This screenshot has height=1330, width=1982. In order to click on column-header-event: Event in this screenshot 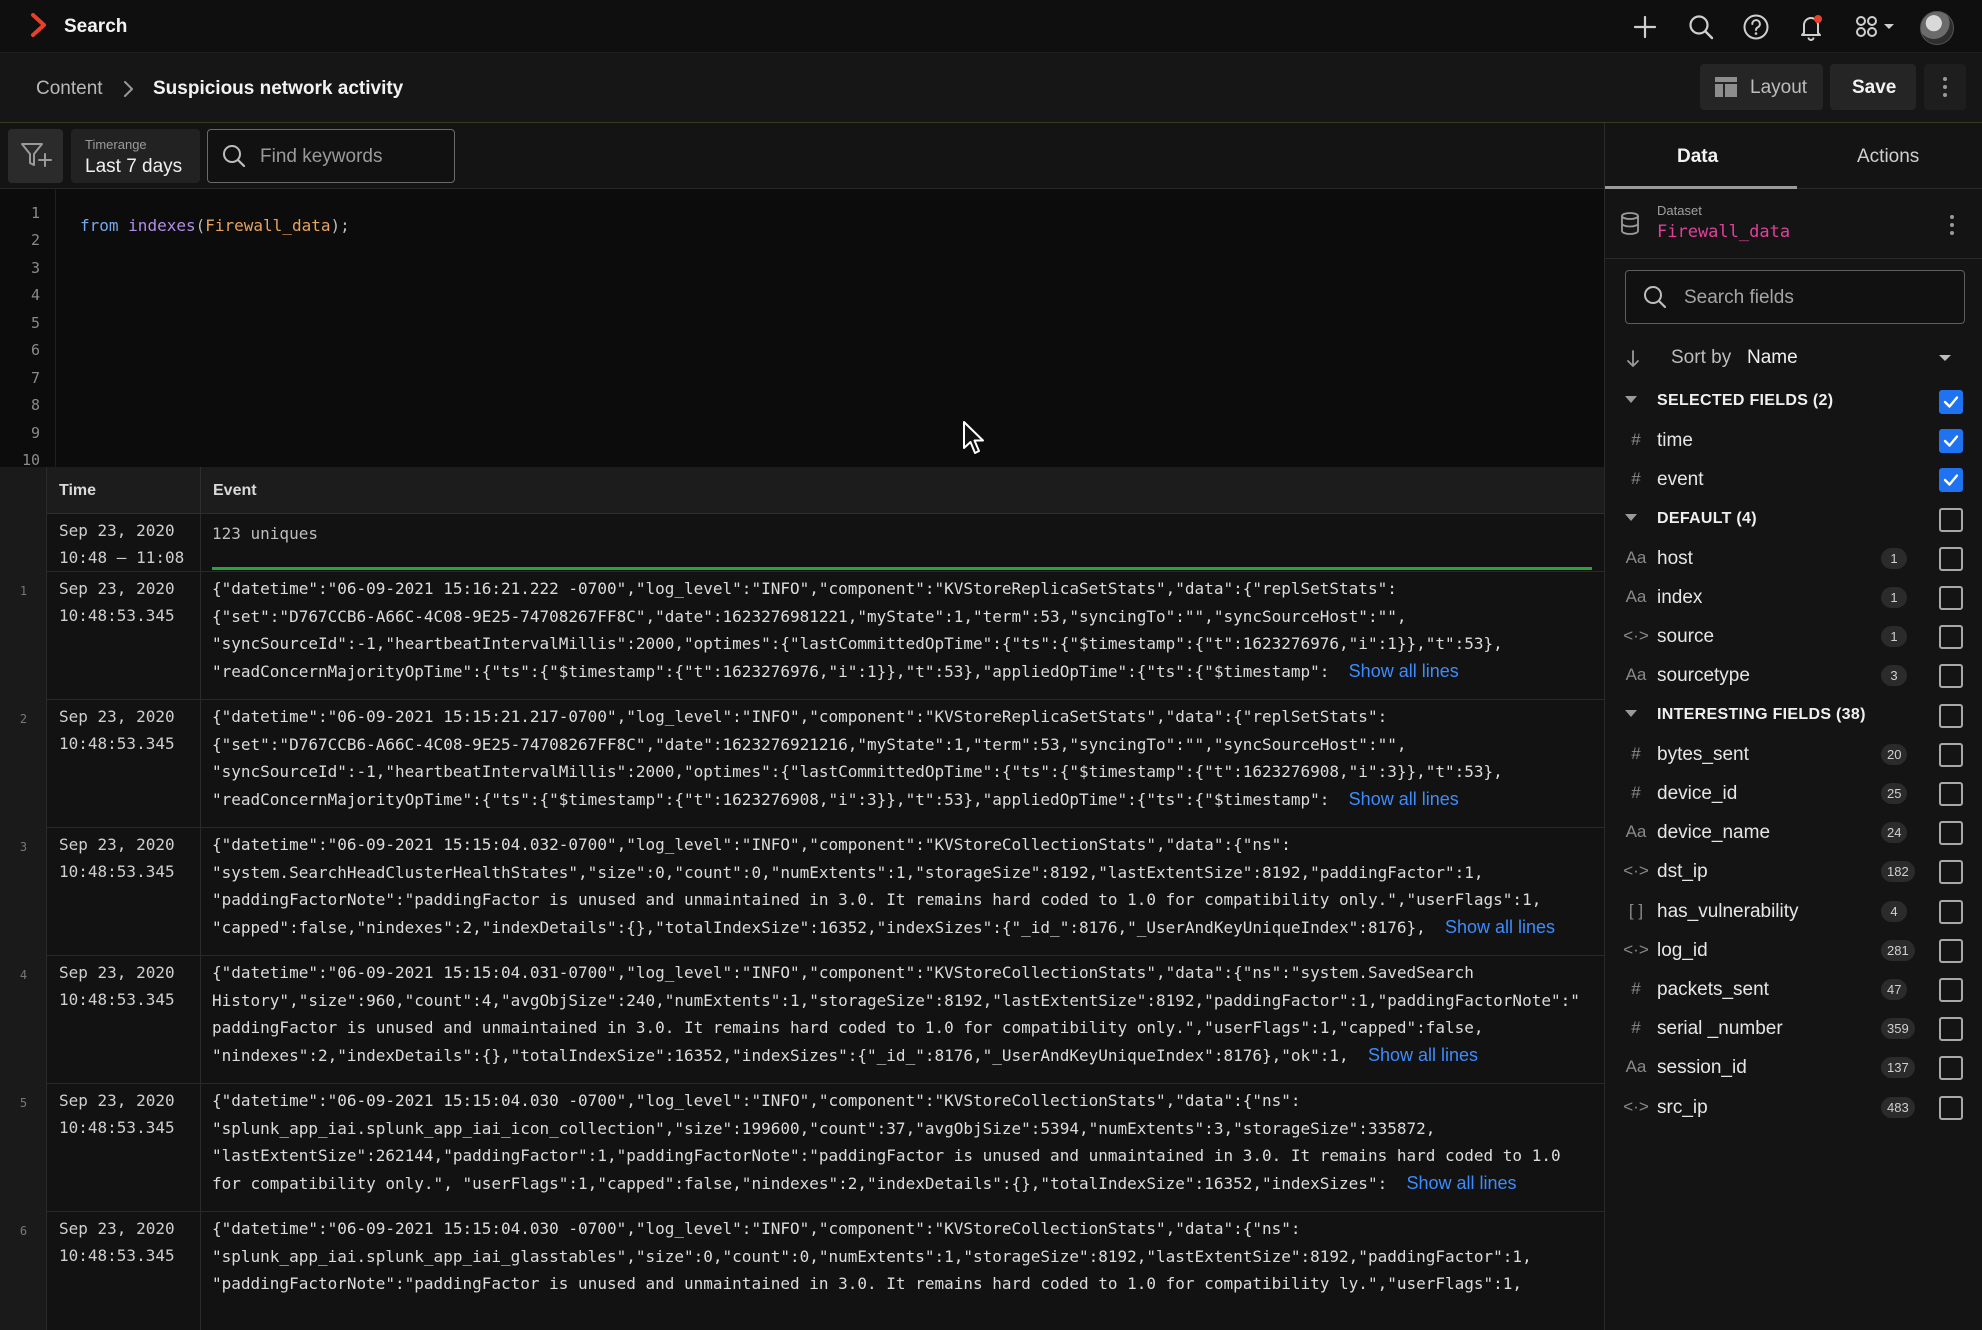, I will do `click(235, 491)`.